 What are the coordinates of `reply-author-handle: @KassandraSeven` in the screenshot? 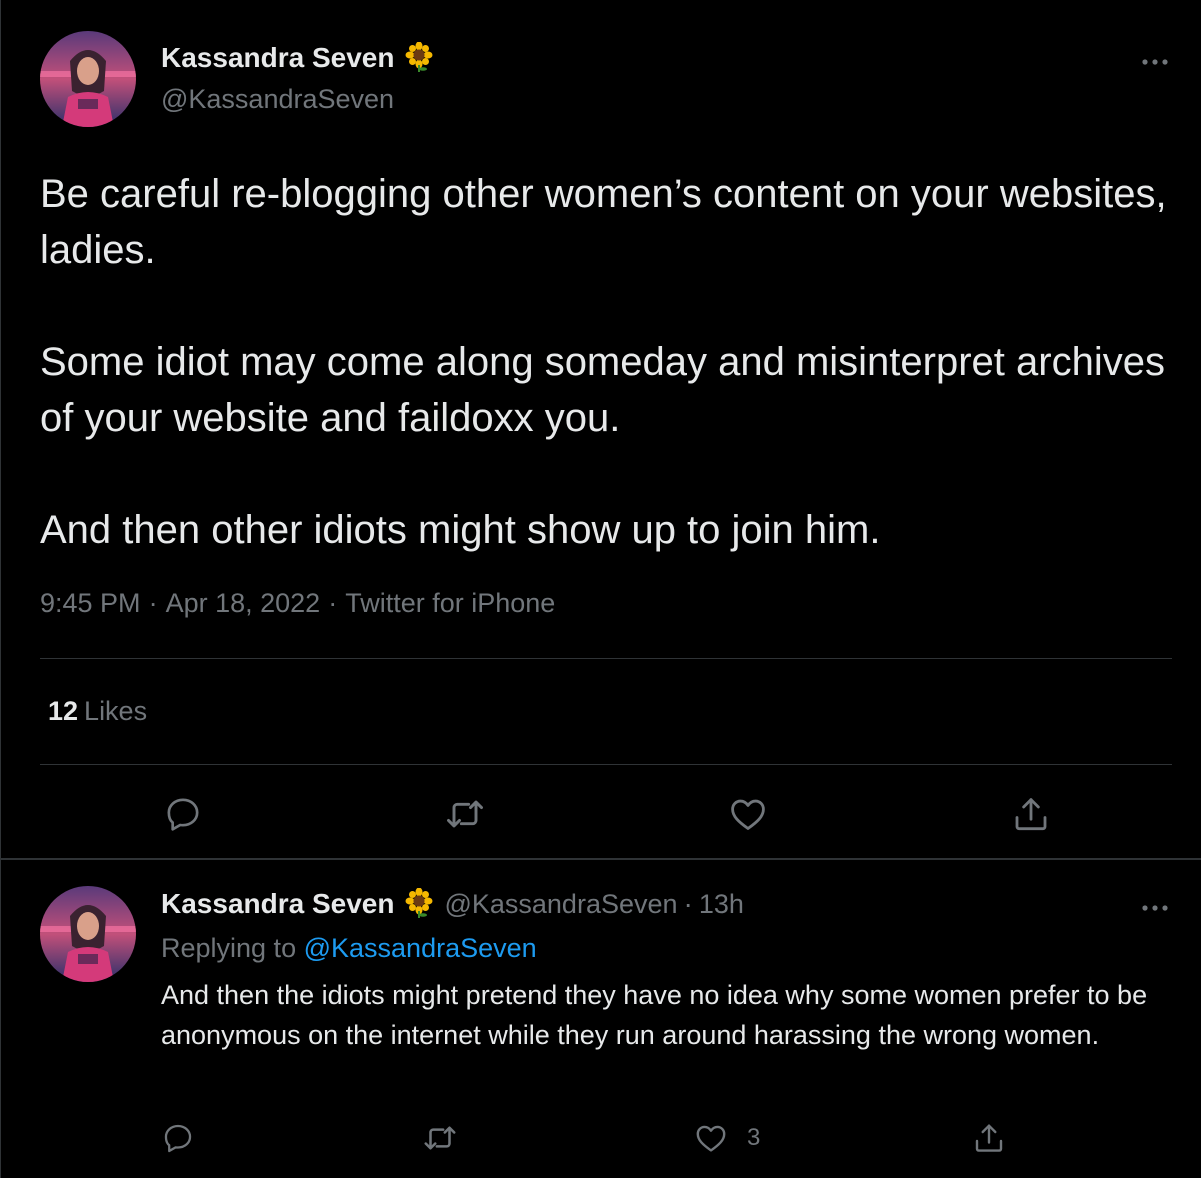 It's located at (560, 904).